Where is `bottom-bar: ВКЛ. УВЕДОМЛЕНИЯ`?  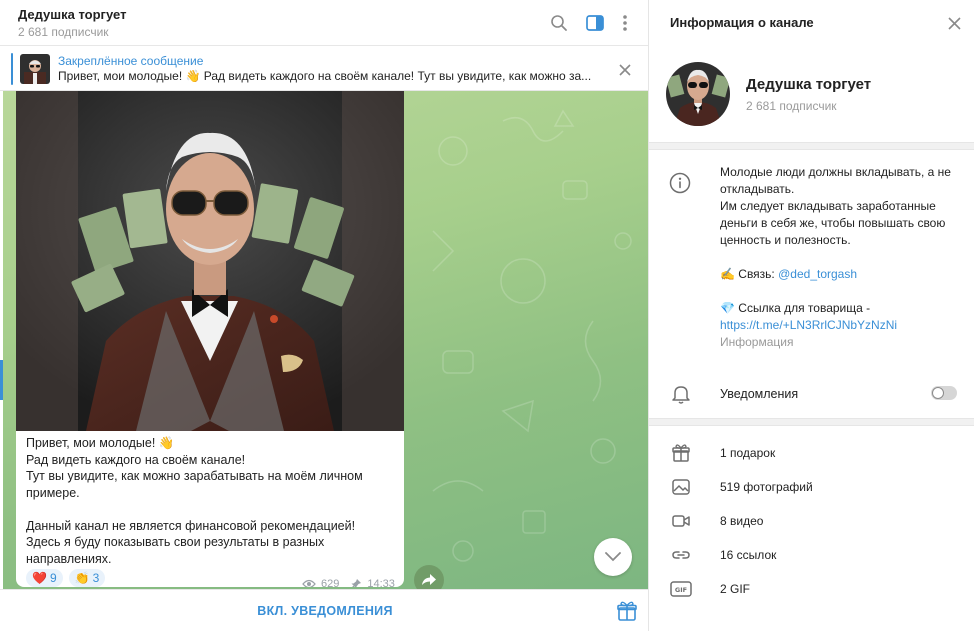 bottom-bar: ВКЛ. УВЕДОМЛЕНИЯ is located at coordinates (324, 610).